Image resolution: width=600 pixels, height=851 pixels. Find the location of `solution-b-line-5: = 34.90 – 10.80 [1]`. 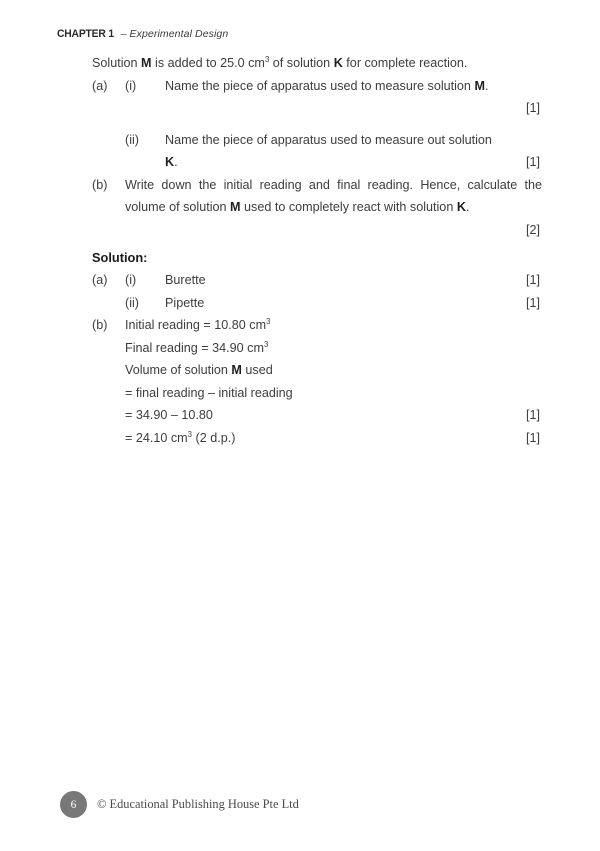

solution-b-line-5: = 34.90 – 10.80 [1] is located at coordinates (300, 415).